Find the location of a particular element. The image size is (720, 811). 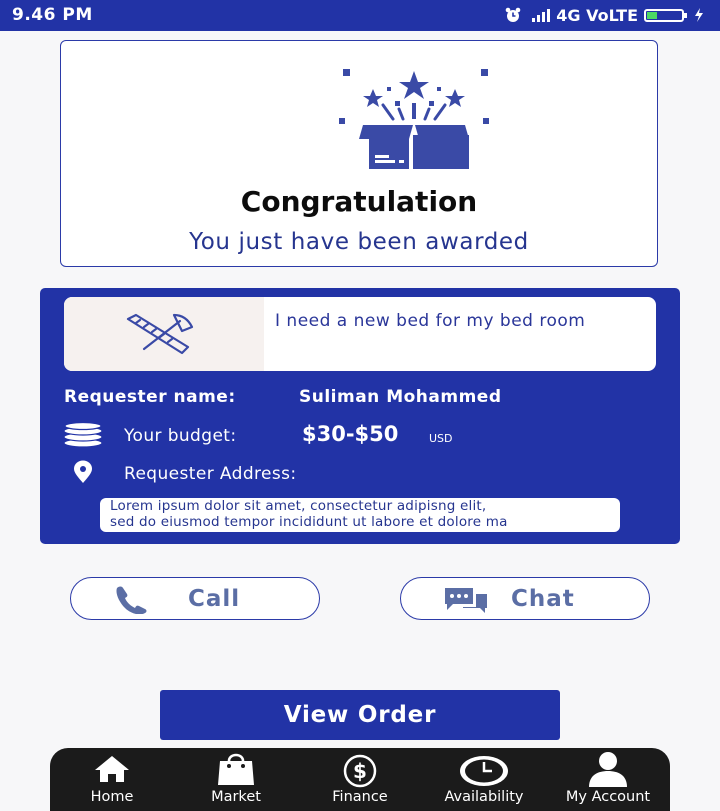

home-icon is located at coordinates (112, 769).